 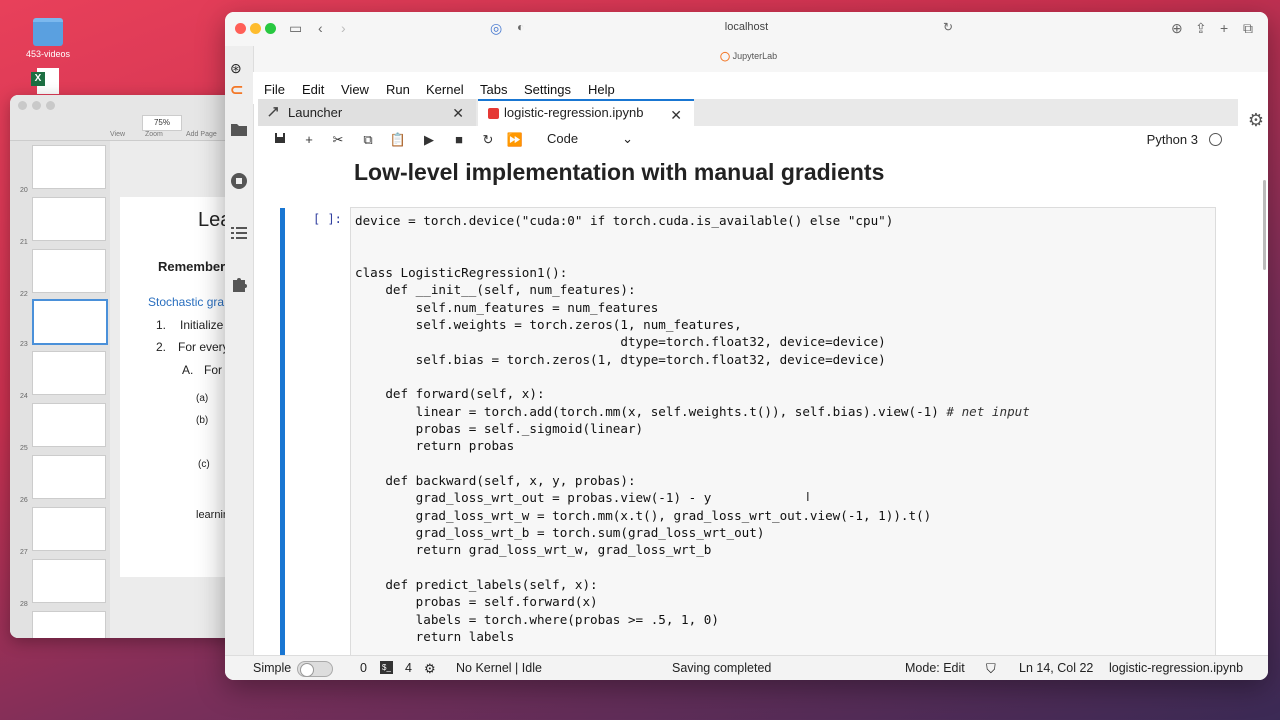 What do you see at coordinates (36, 105) in the screenshot?
I see `minimize-dot` at bounding box center [36, 105].